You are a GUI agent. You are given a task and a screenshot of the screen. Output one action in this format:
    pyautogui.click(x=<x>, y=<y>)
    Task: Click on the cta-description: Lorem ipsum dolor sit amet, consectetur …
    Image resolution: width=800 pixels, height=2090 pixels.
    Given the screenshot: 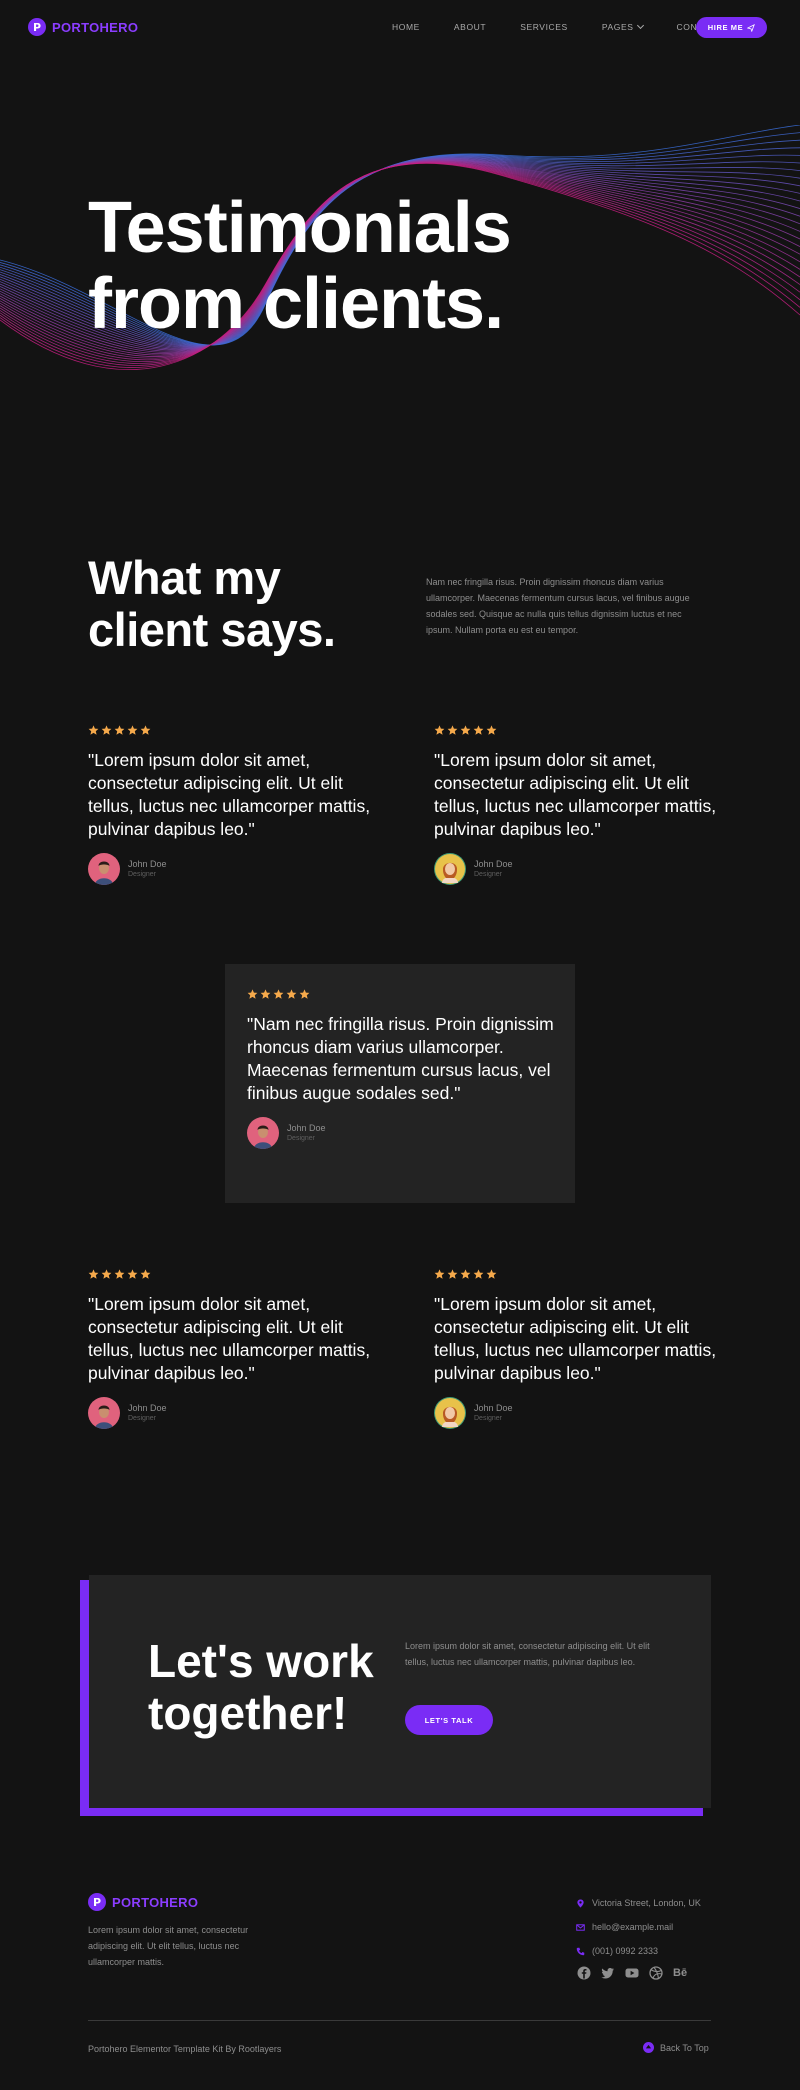 What is the action you would take?
    pyautogui.click(x=527, y=1654)
    